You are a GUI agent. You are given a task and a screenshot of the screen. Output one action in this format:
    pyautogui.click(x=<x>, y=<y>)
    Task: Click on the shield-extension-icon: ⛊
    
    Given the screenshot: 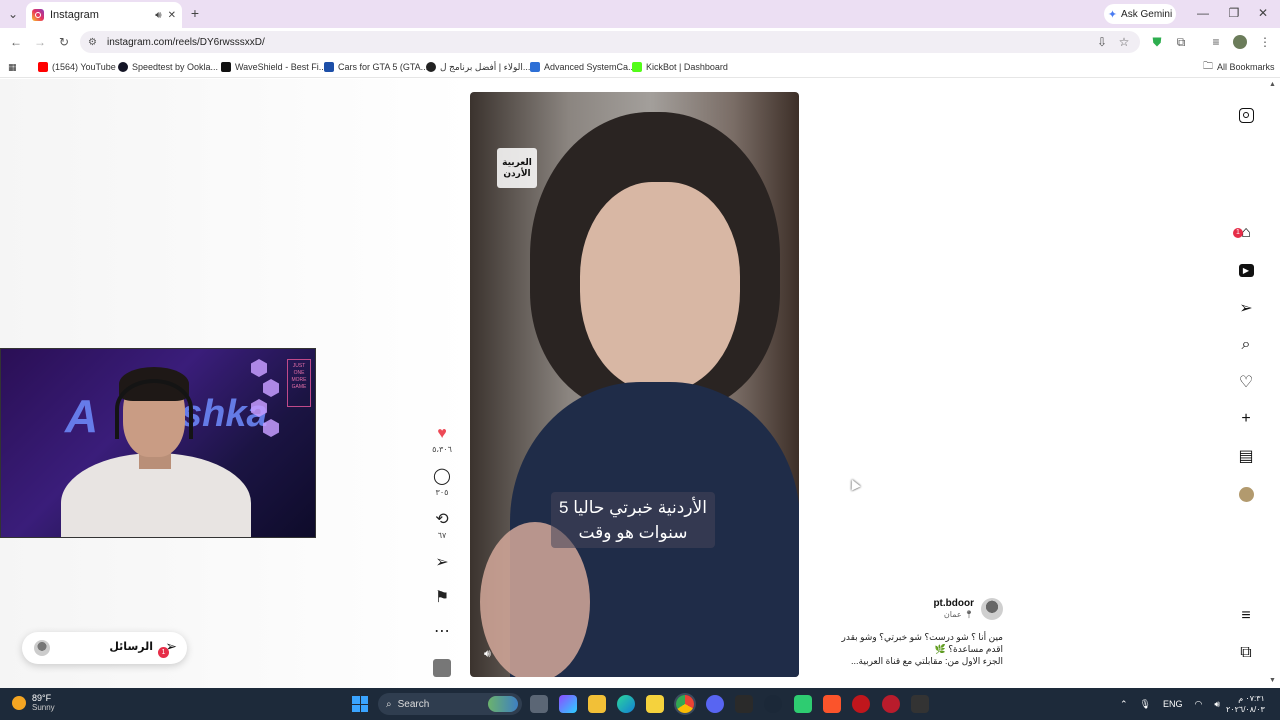 What is the action you would take?
    pyautogui.click(x=1157, y=42)
    